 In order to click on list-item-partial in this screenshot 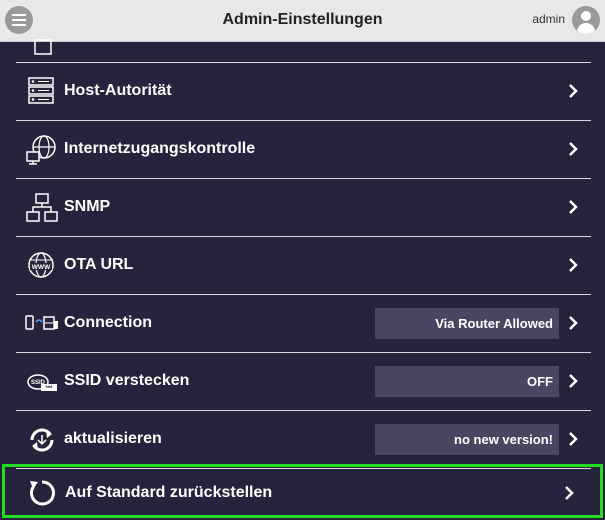, I will do `click(303, 51)`.